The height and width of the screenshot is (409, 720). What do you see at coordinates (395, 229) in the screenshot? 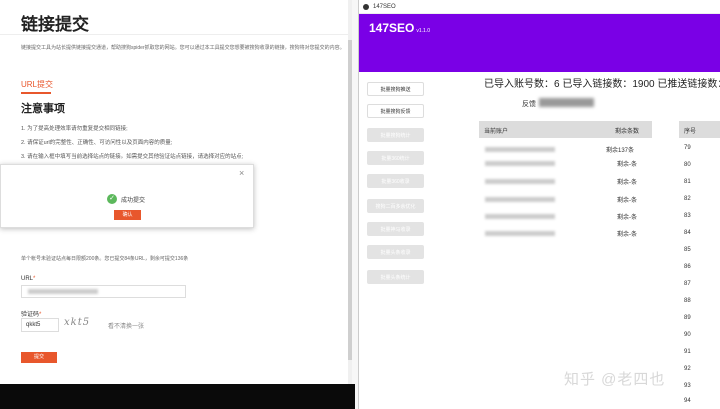
I see `sidebar-button-shenma-index: 批量神马收录` at bounding box center [395, 229].